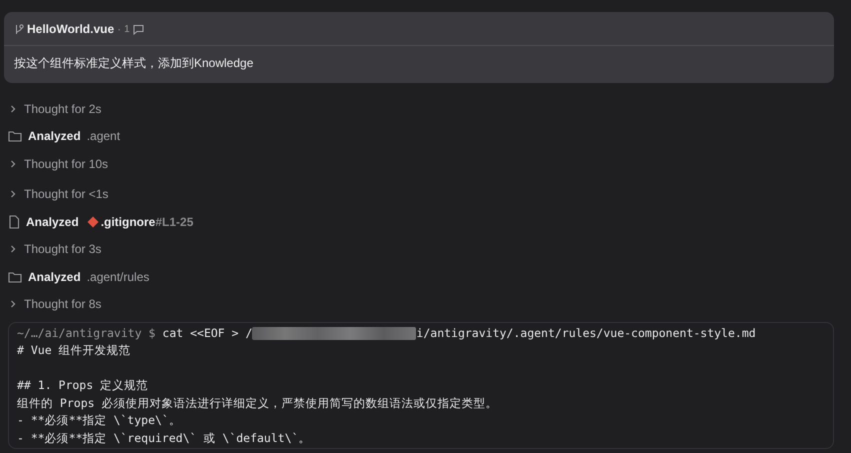  I want to click on git-icon, so click(92, 222).